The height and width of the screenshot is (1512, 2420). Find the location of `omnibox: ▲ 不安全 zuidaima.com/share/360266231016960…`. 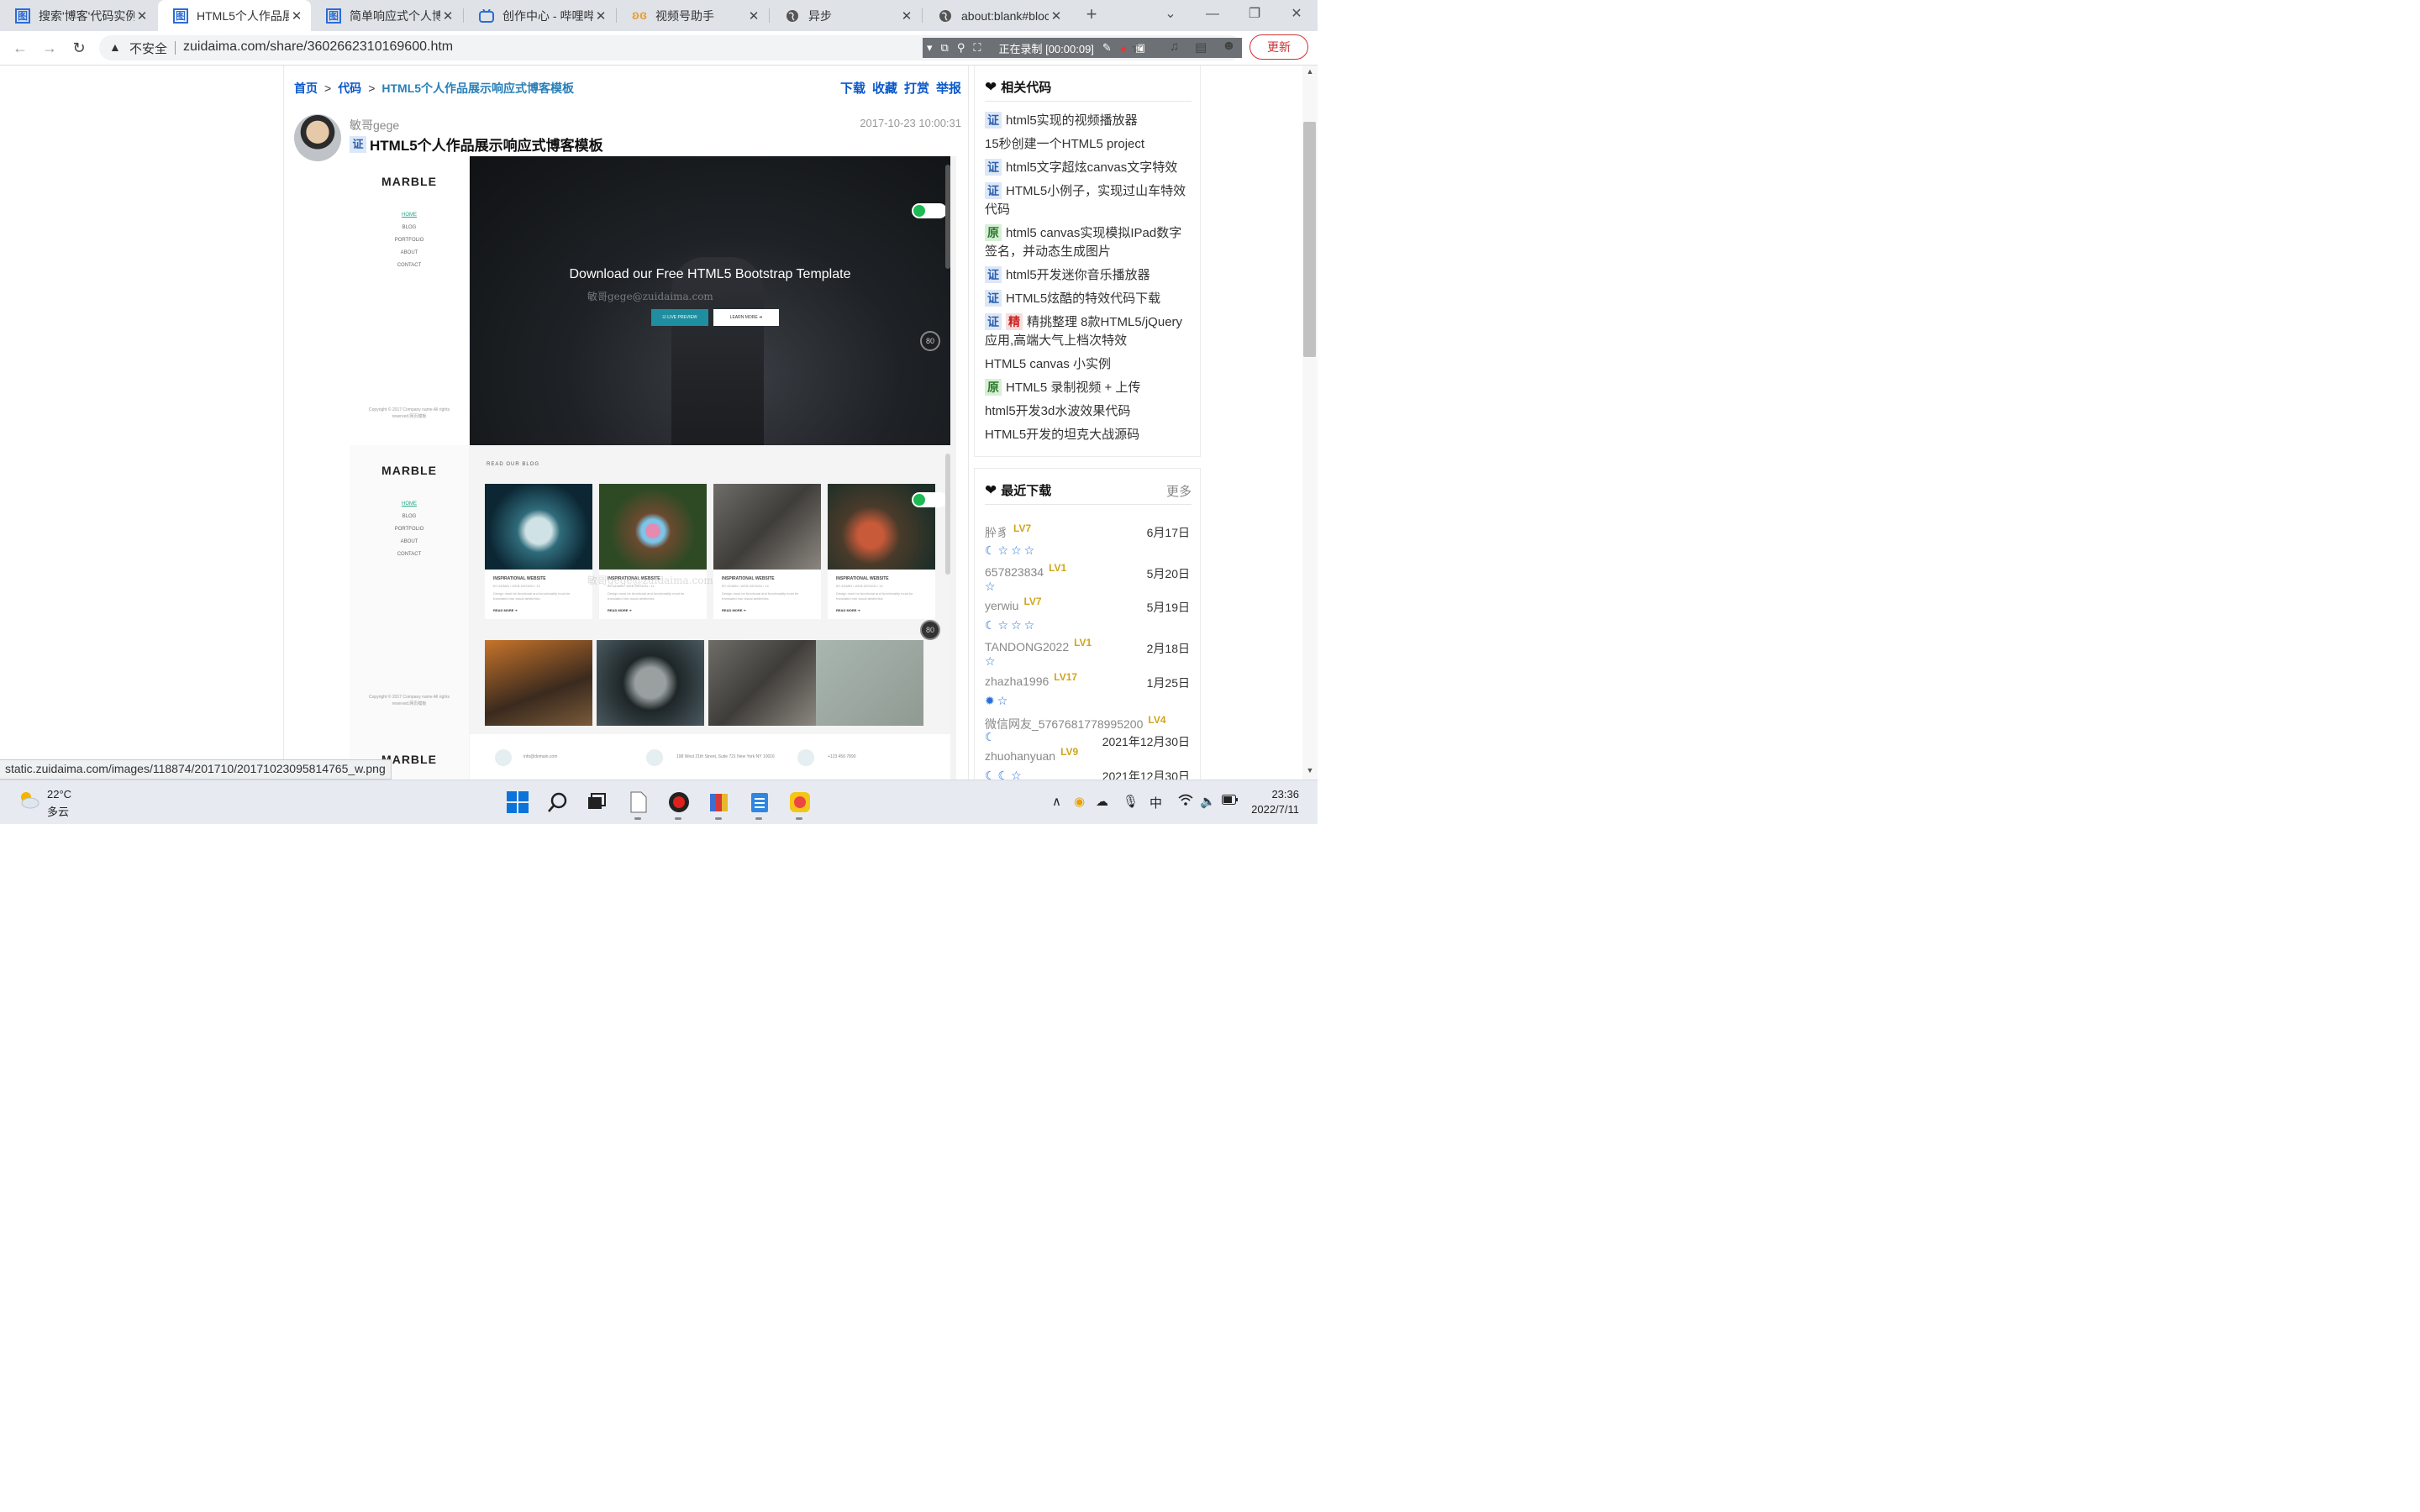

omnibox: ▲ 不安全 zuidaima.com/share/360266231016960… is located at coordinates (671, 47).